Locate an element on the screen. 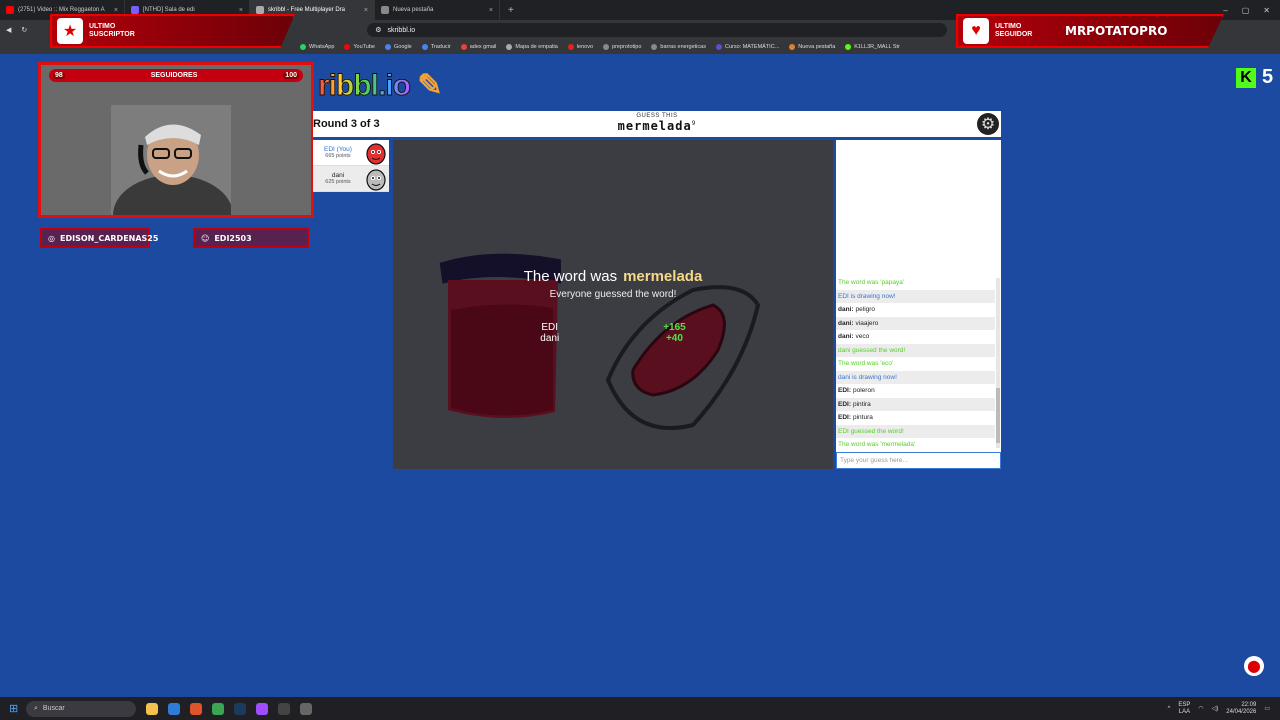  chat-scrollbar is located at coordinates (998, 363).